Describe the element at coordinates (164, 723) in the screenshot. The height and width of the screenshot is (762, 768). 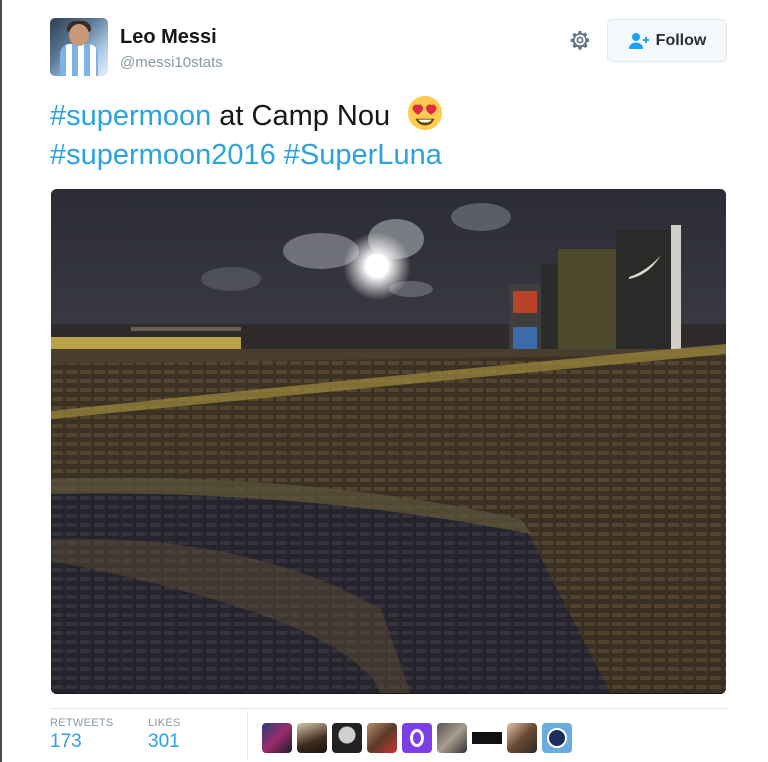
I see `likes-label: LIKES` at that location.